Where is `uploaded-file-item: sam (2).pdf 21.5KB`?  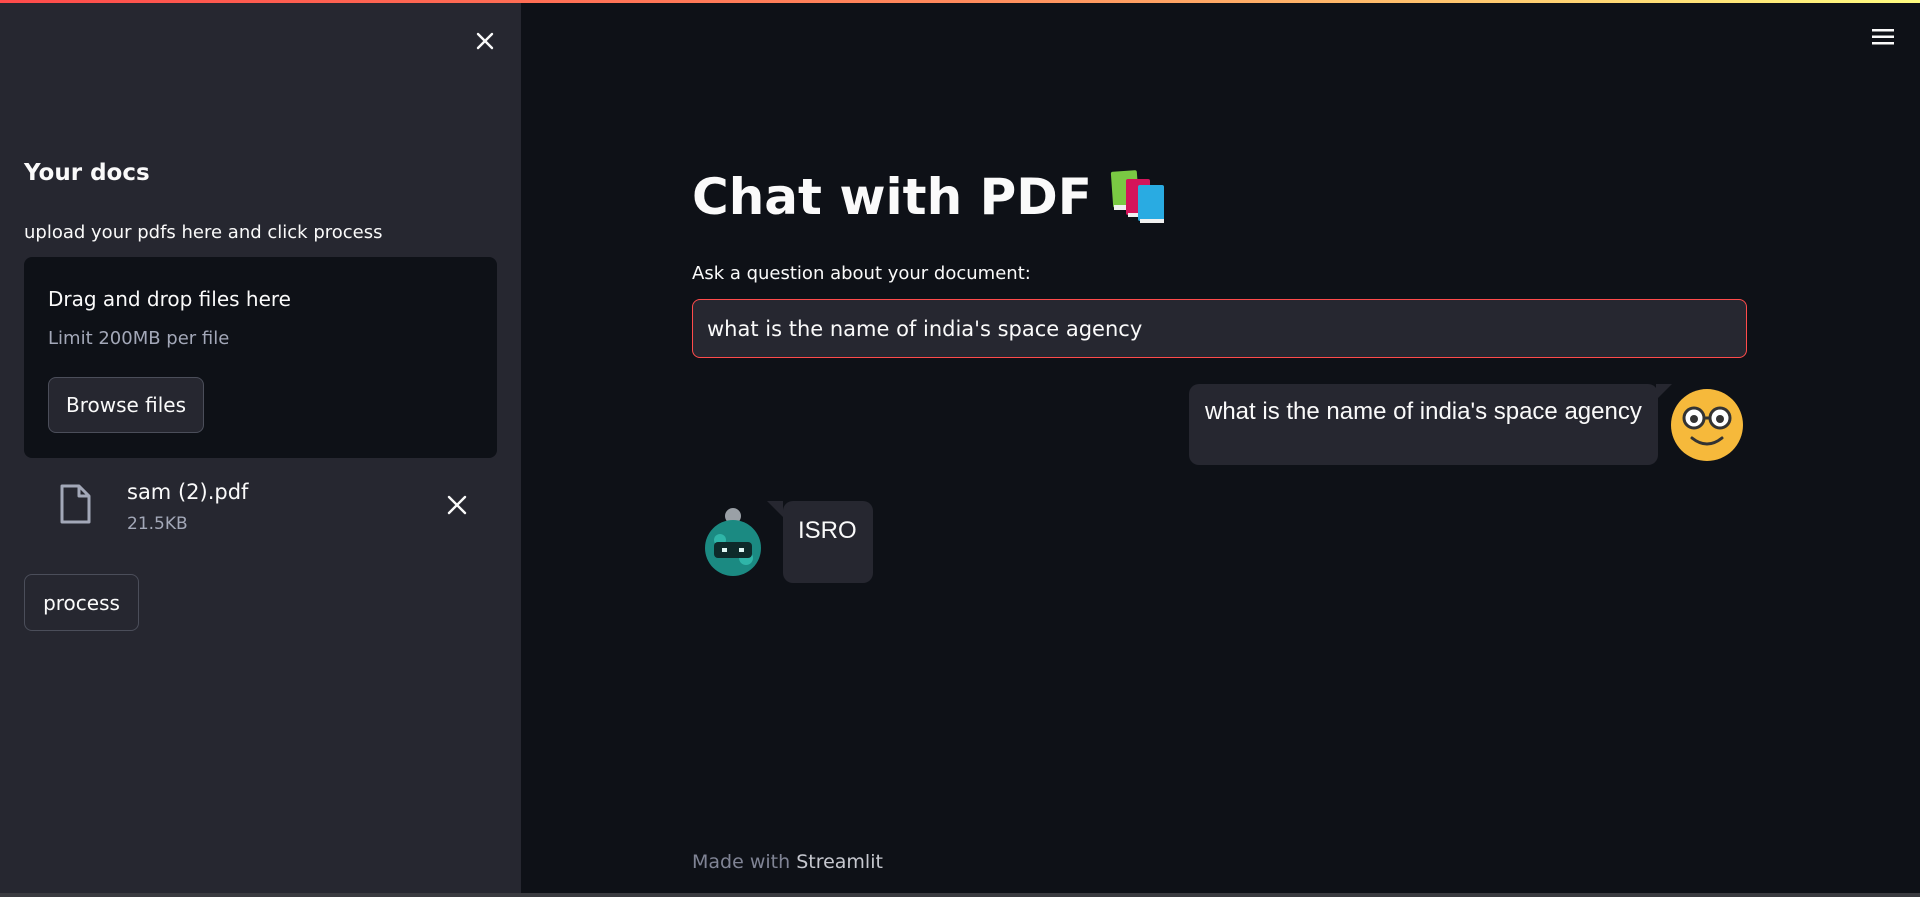 uploaded-file-item: sam (2).pdf 21.5KB is located at coordinates (260, 506).